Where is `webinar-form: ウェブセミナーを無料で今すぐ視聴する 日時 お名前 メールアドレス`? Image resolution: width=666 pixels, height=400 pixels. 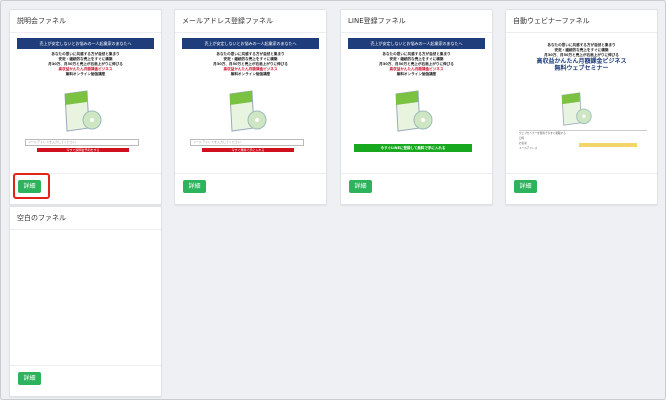
webinar-form: ウェブセミナーを無料で今すぐ視聴する 日時 お名前 メールアドレス is located at coordinates (583, 148).